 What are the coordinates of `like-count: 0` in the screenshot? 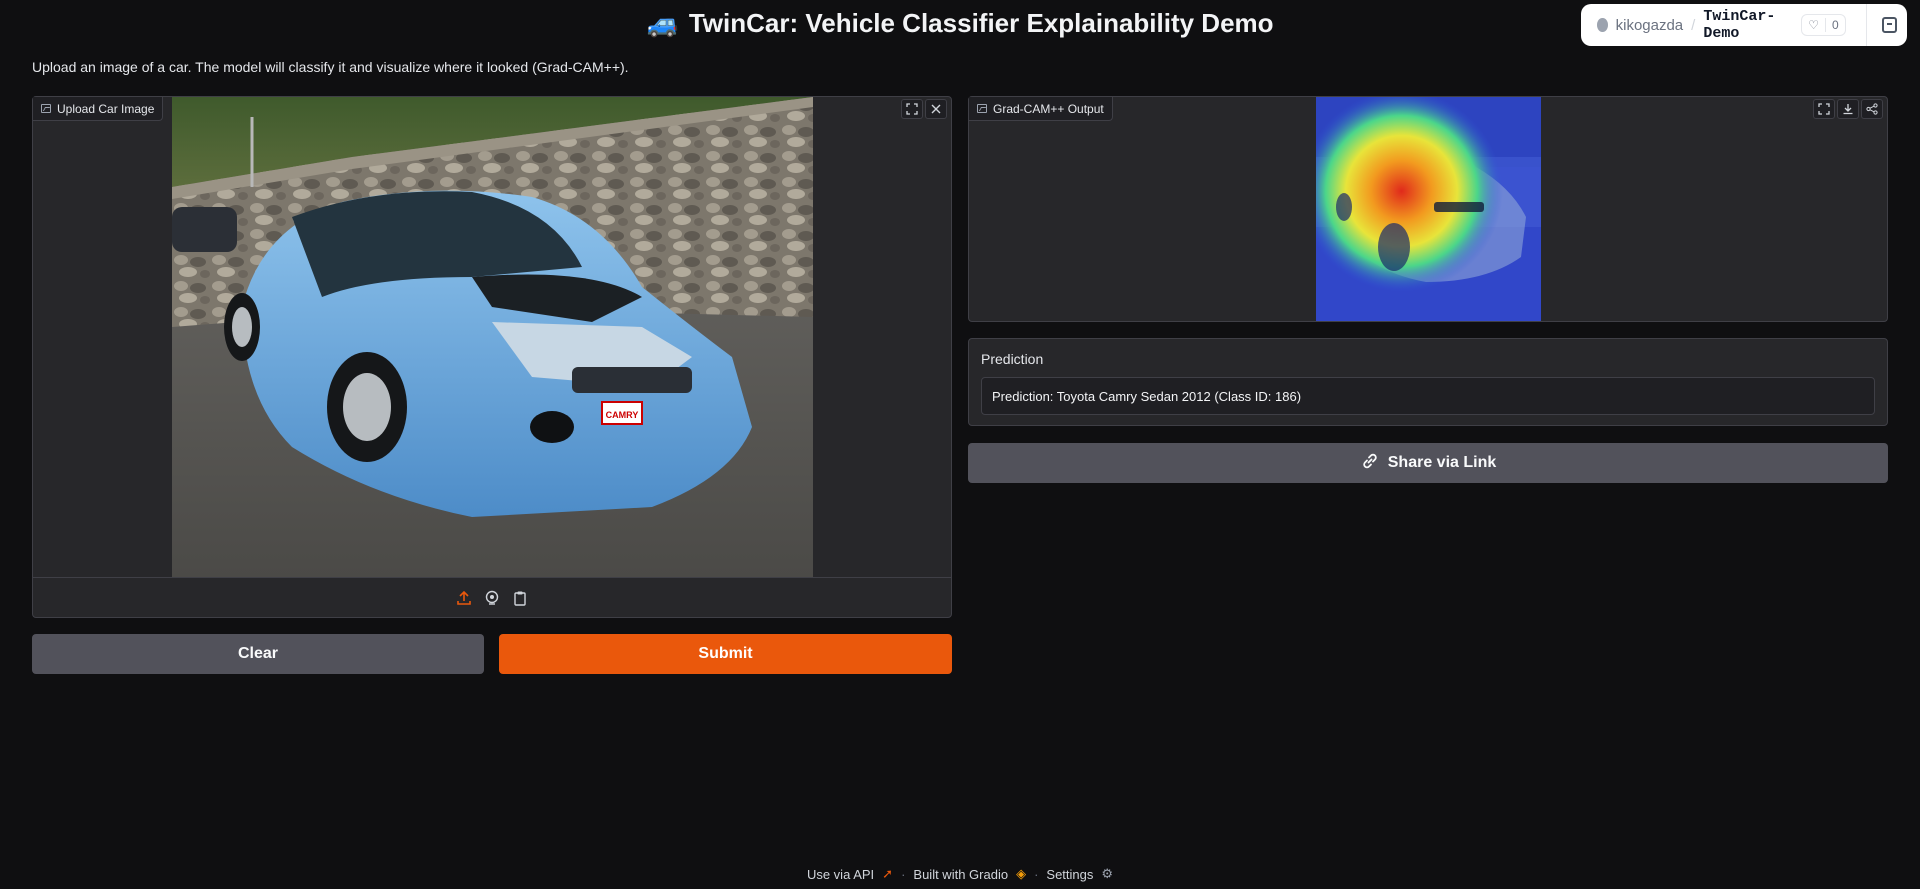 It's located at (1834, 25).